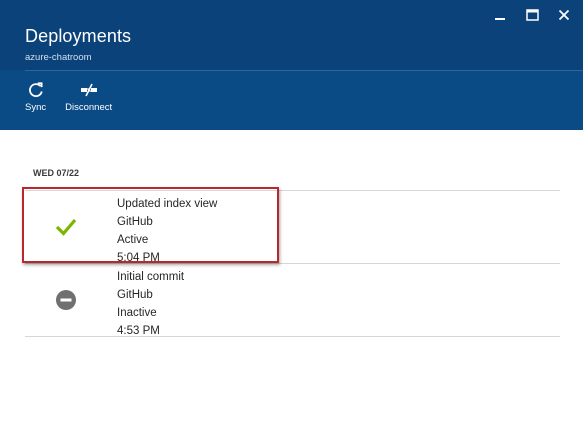 The height and width of the screenshot is (427, 583). I want to click on deployment-time: 4:53 PM, so click(138, 331).